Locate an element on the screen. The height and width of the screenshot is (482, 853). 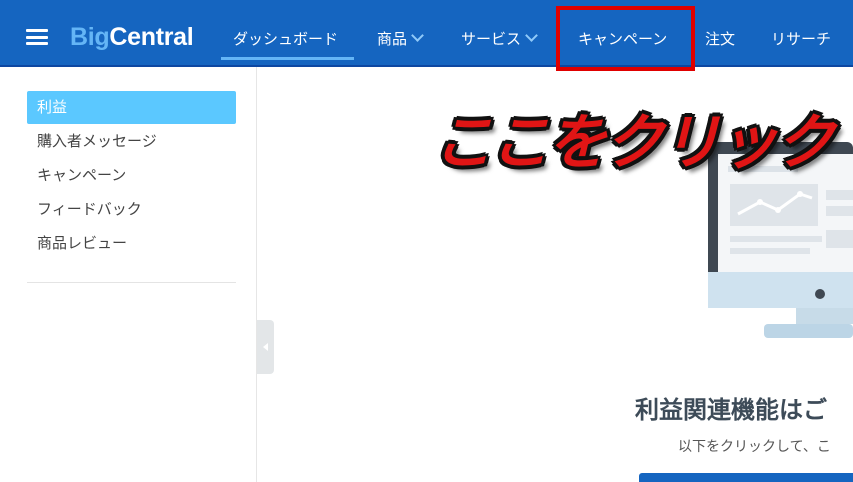
logo-part-big: Big is located at coordinates (90, 37).